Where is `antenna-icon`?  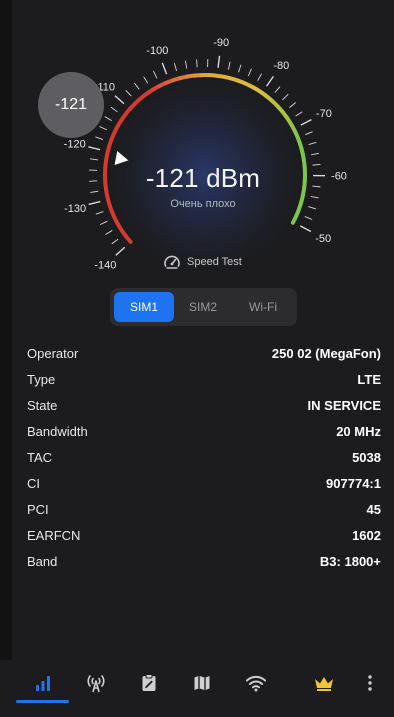 antenna-icon is located at coordinates (96, 684).